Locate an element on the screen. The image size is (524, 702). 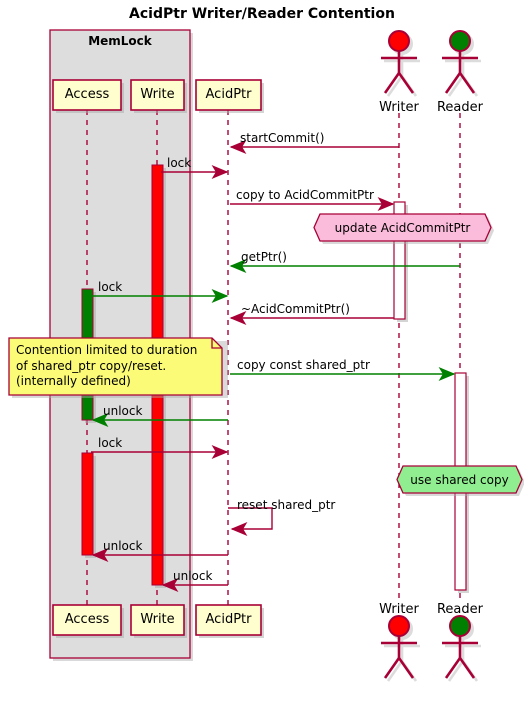
actor-writer-top is located at coordinates (400, 63).